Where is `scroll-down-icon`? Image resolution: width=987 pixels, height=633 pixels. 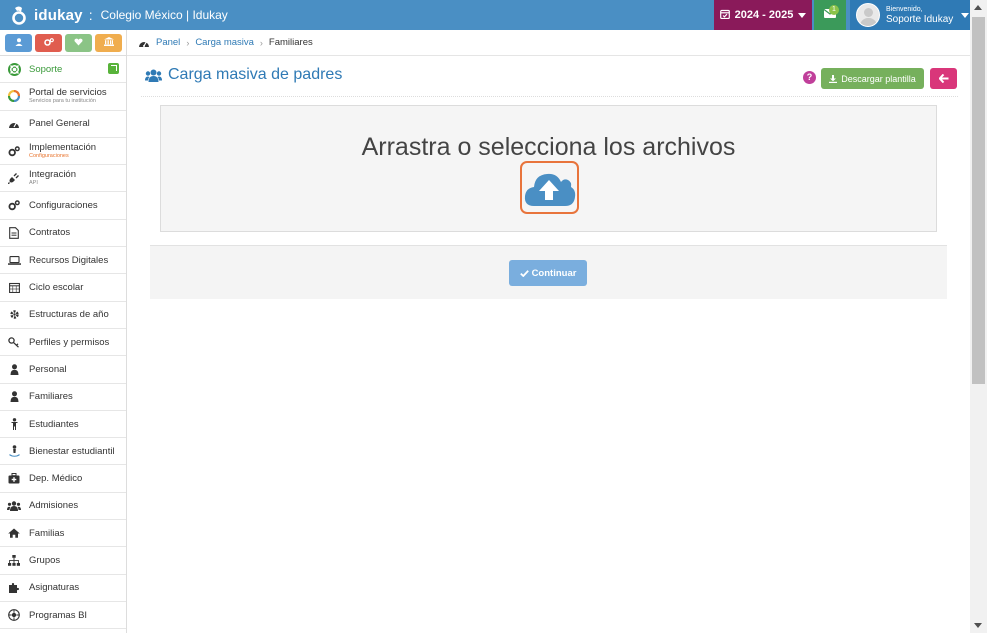
scroll-down-icon is located at coordinates (978, 625).